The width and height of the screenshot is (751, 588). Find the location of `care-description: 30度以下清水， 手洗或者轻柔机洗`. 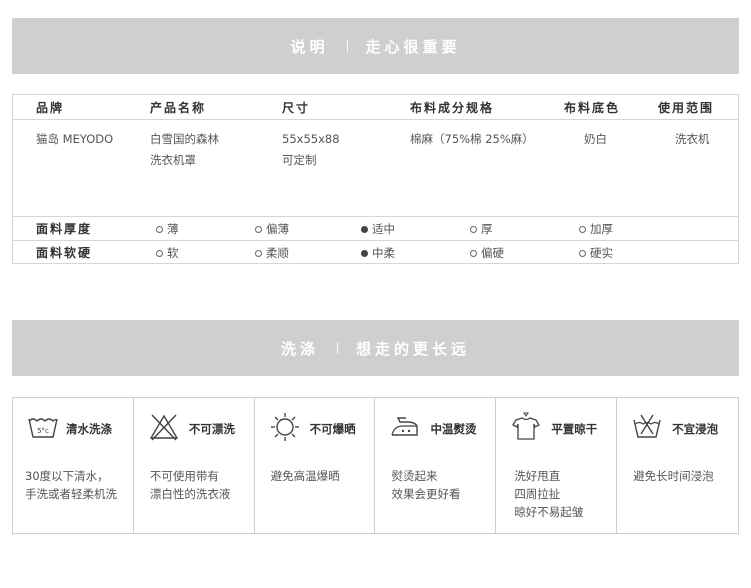

care-description: 30度以下清水， 手洗或者轻柔机洗 is located at coordinates (71, 485).